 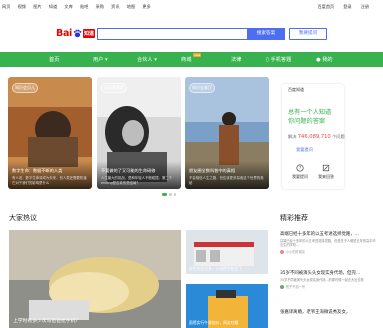 I want to click on card-desc: 不会相信人生之路，但应该更多探索这个世界的奥秘, so click(x=226, y=180).